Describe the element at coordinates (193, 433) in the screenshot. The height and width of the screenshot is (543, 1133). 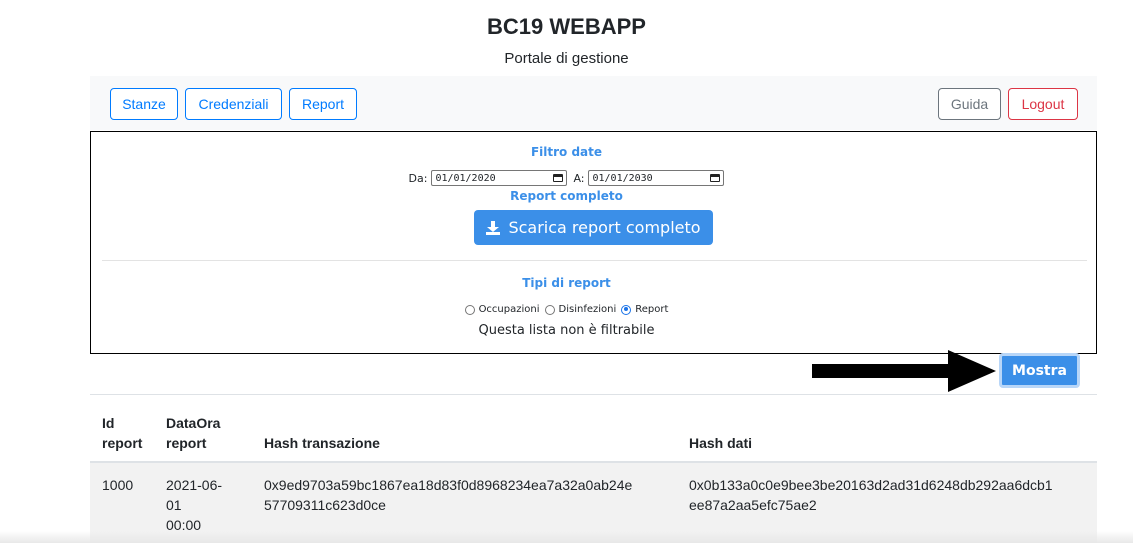
I see `col-header-date: DataOra report` at that location.